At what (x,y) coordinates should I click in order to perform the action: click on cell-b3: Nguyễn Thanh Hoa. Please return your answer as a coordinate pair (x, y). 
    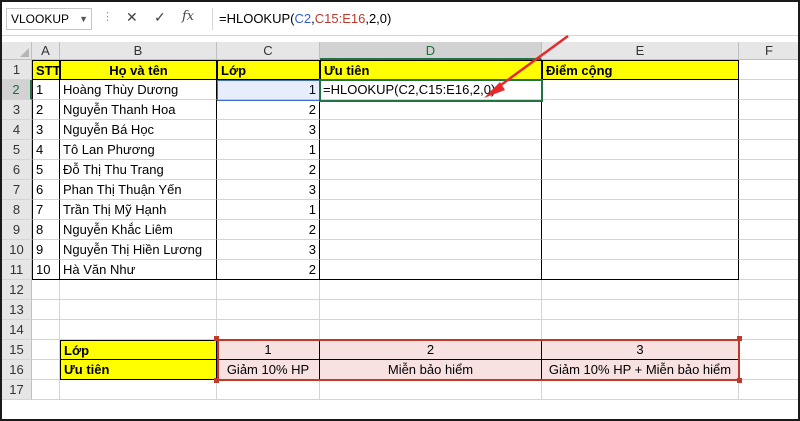
    Looking at the image, I should click on (138, 110).